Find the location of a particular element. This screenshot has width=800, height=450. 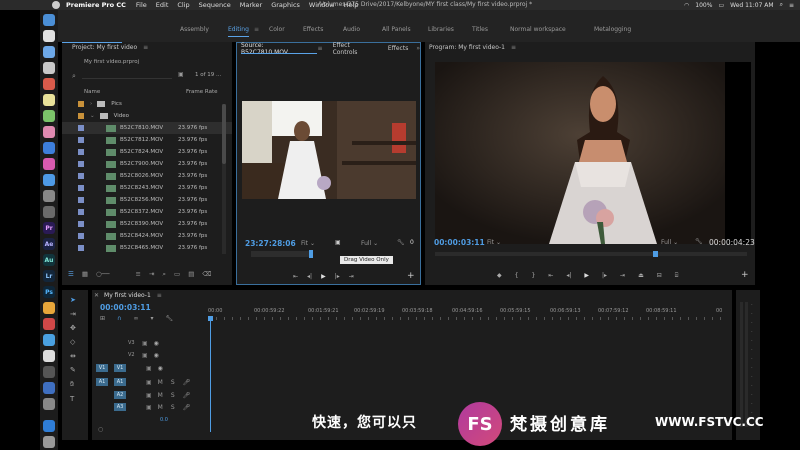

workspace-libraries: Libraries is located at coordinates (441, 29).